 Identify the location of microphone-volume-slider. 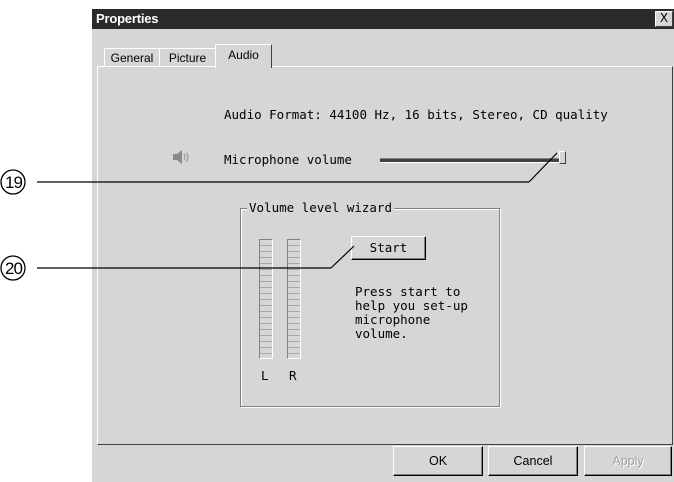
(472, 160).